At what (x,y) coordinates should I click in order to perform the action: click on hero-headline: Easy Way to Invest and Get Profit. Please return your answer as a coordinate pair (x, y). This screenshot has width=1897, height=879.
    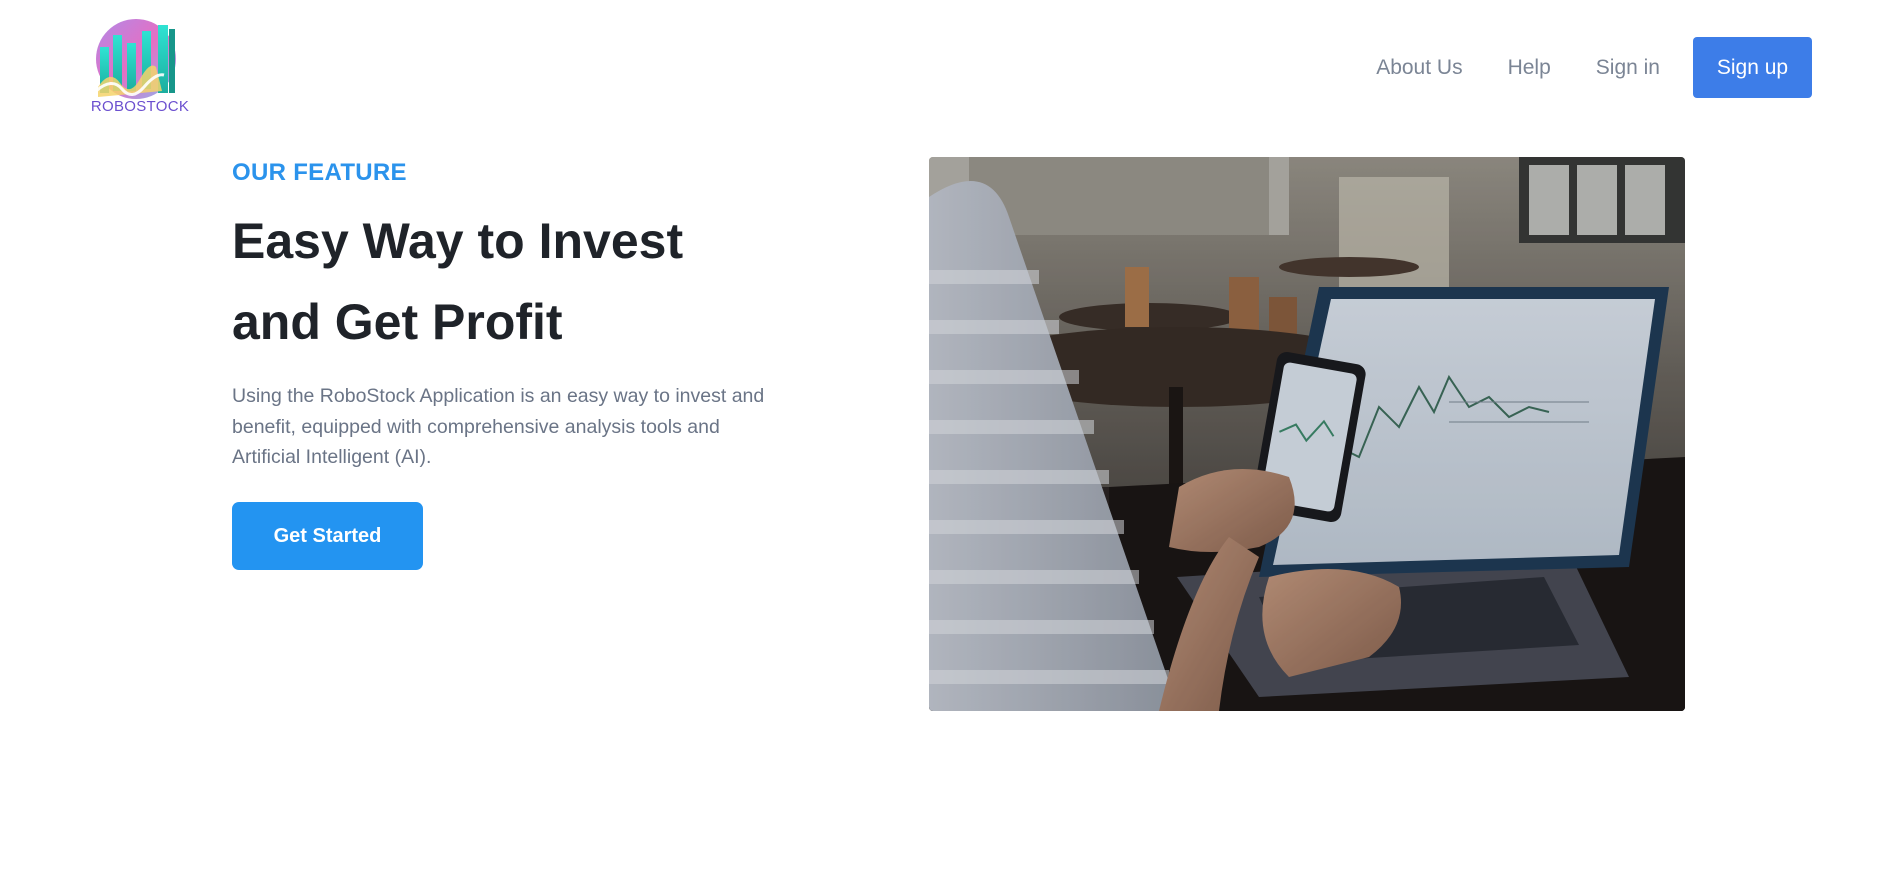
    Looking at the image, I should click on (512, 282).